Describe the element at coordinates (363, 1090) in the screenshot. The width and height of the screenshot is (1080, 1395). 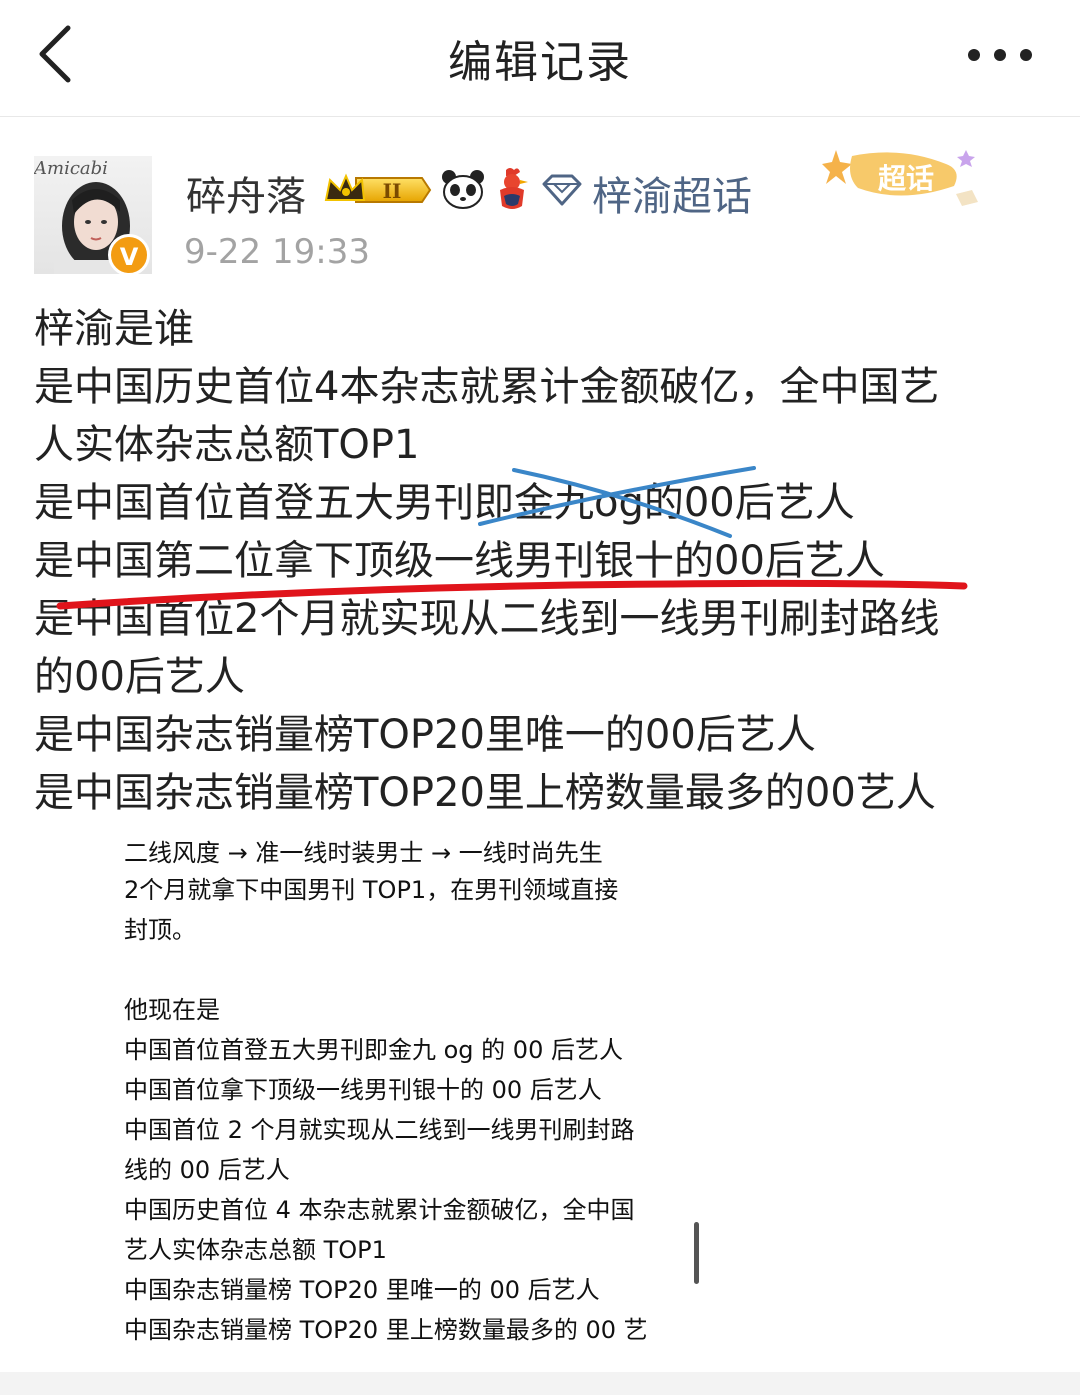
I see `embedded-line: 中国首位拿下顶级一线男刊银十的 00 后艺人` at that location.